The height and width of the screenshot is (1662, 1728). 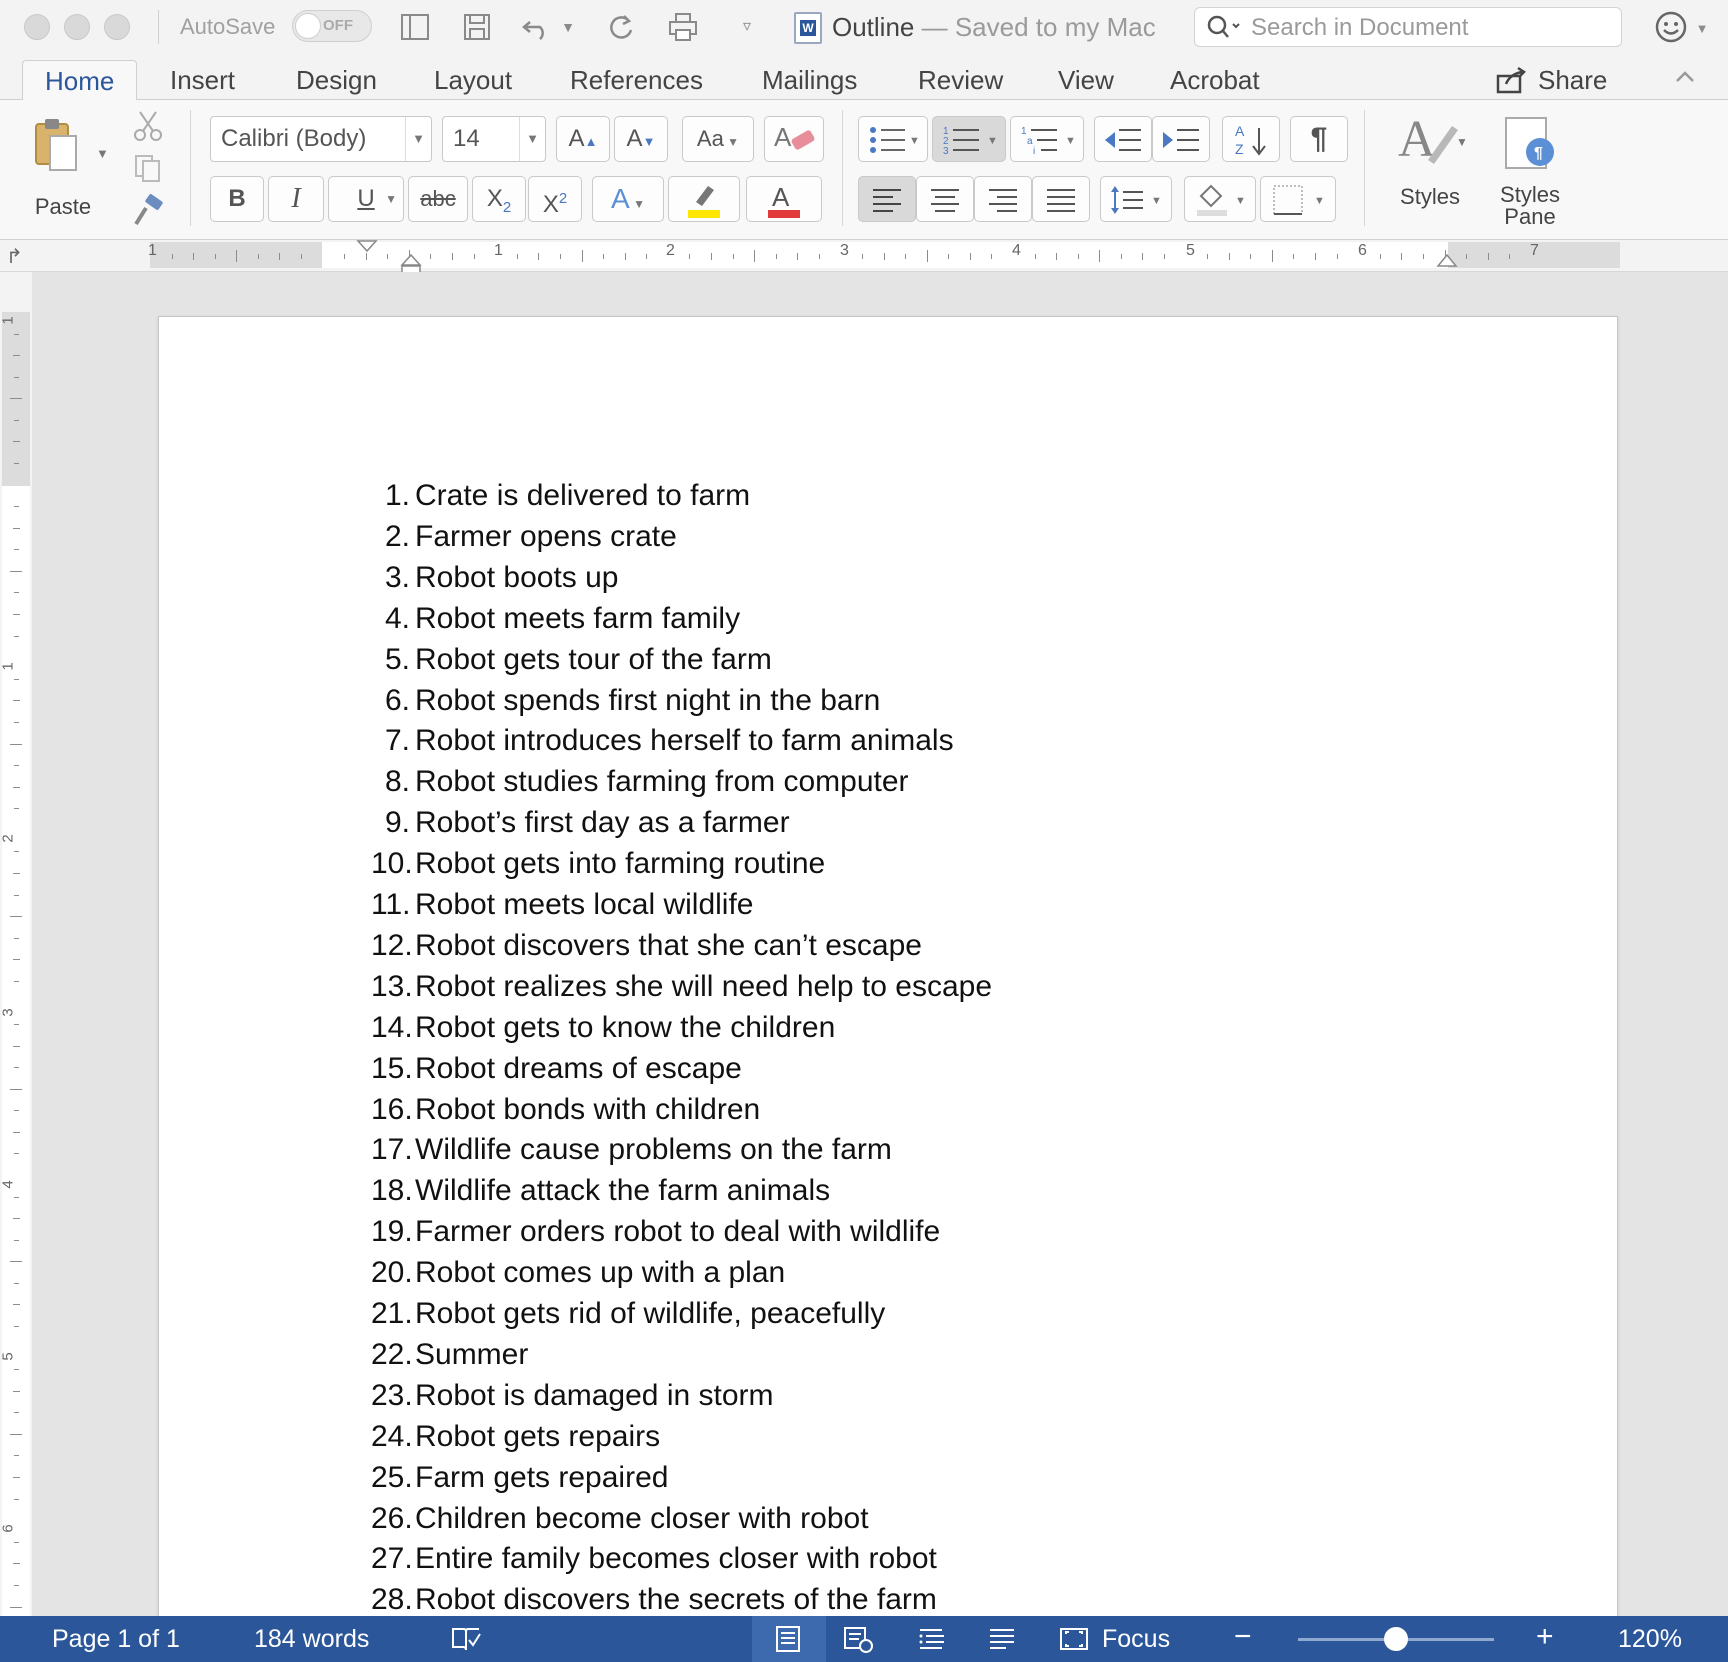 I want to click on page-count: Page 1 of 1, so click(x=116, y=1639).